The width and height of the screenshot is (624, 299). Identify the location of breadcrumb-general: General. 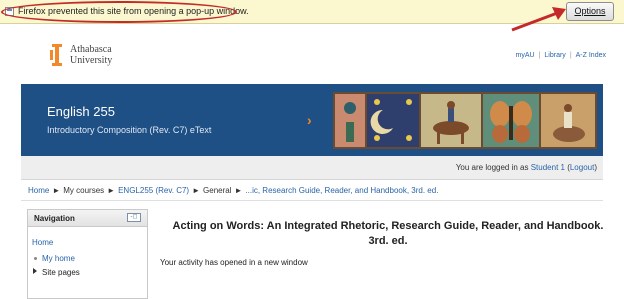
(217, 190).